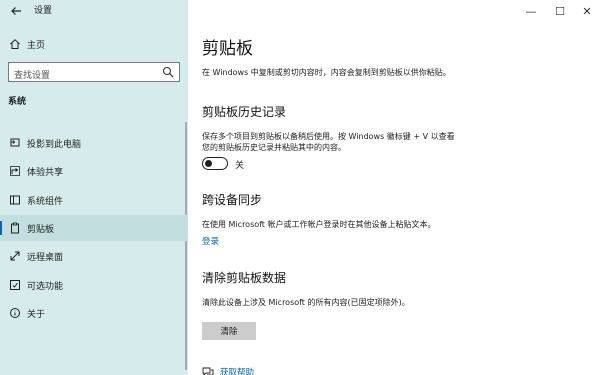  What do you see at coordinates (15, 44) in the screenshot?
I see `home-icon` at bounding box center [15, 44].